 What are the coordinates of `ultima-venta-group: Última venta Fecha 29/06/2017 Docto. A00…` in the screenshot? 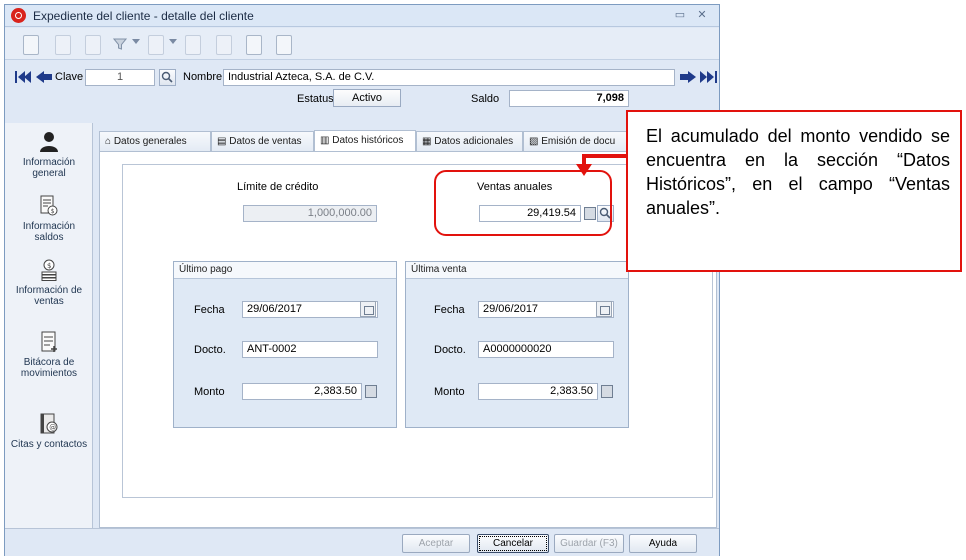 It's located at (517, 344).